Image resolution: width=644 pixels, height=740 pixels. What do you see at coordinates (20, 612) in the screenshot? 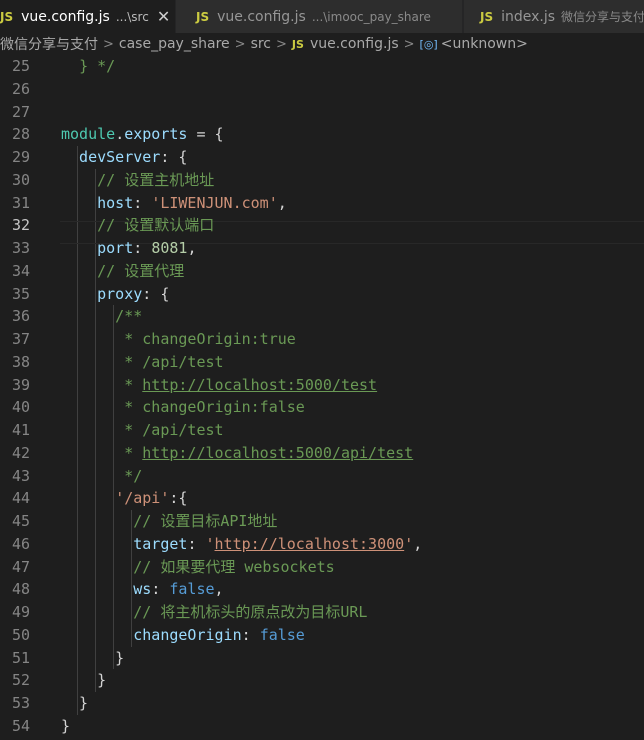
I see `line-number: 49` at bounding box center [20, 612].